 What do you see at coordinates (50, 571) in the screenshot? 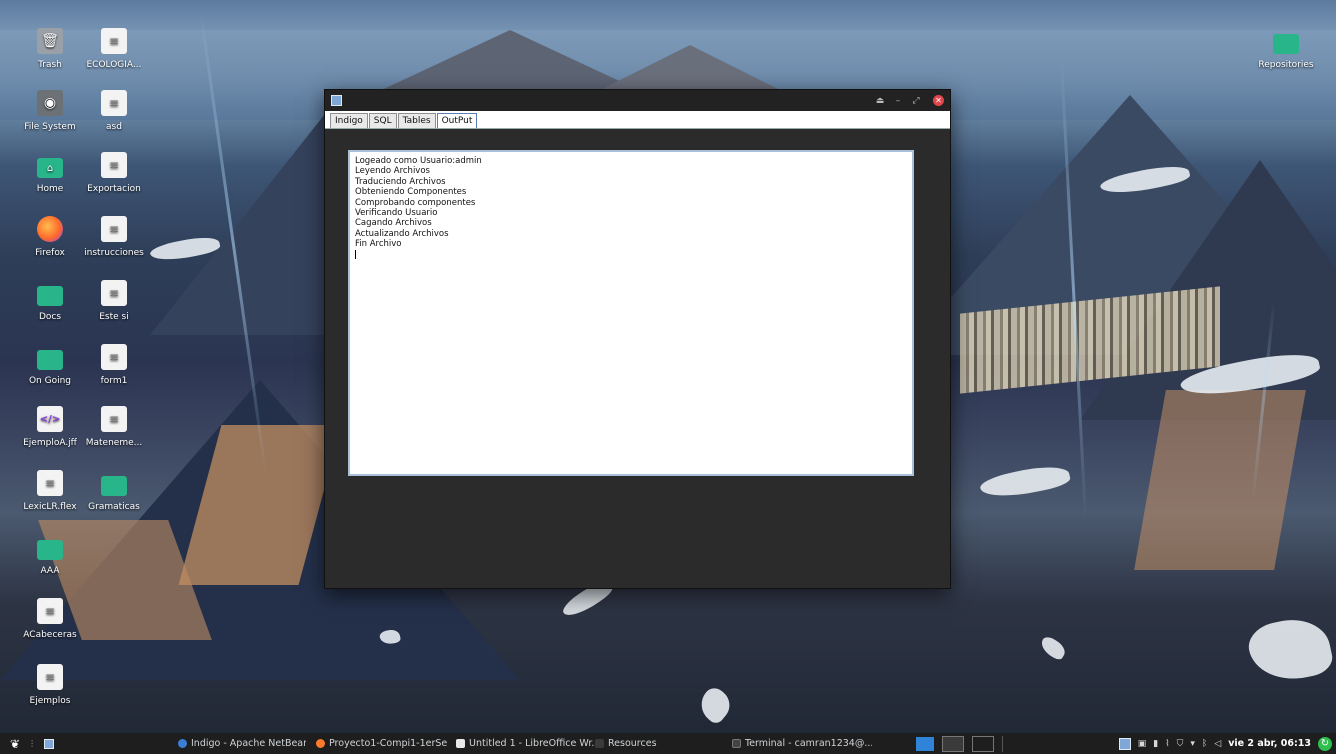
I see `desktop-icon-label: AAA` at bounding box center [50, 571].